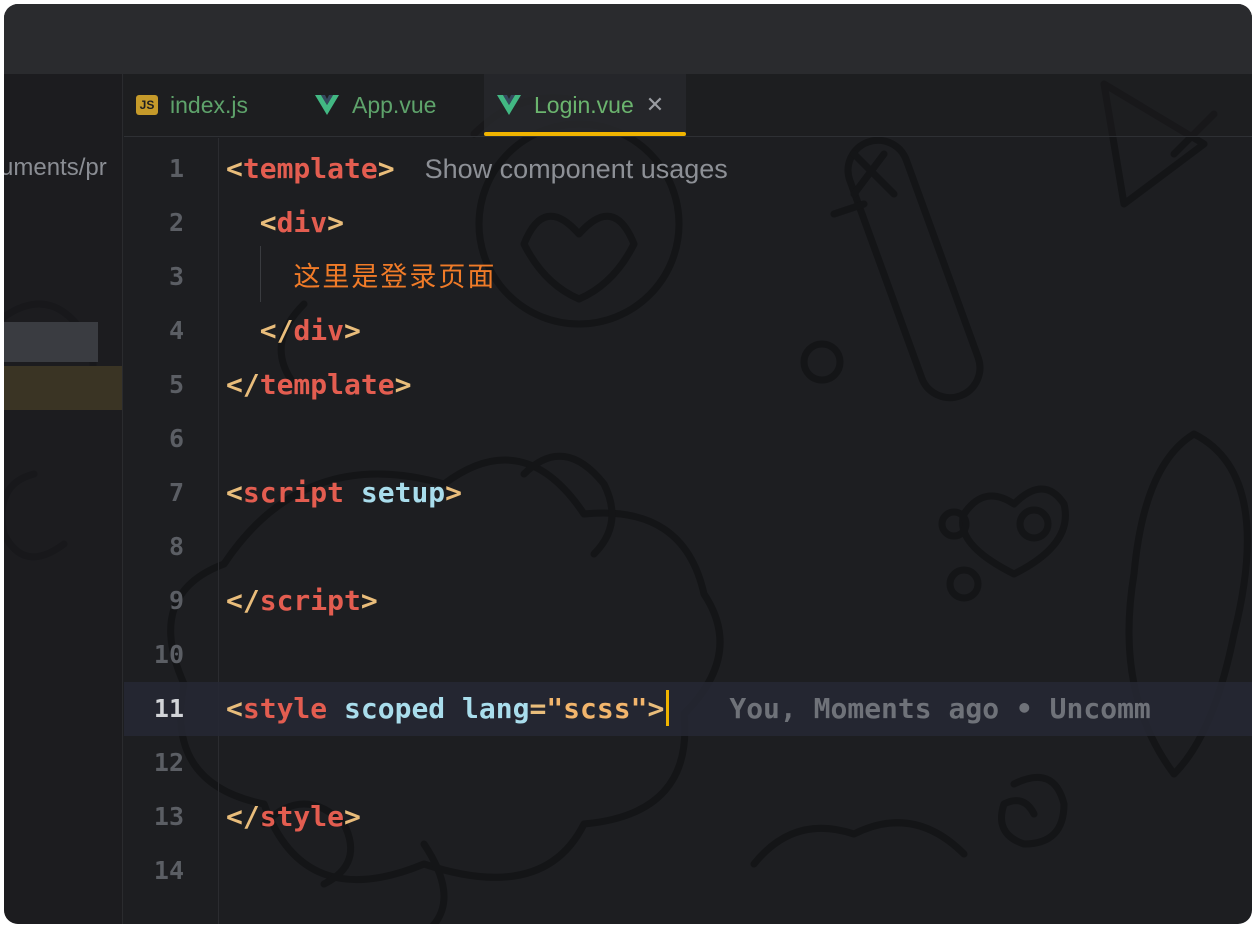  I want to click on code-text: </script>, so click(302, 600).